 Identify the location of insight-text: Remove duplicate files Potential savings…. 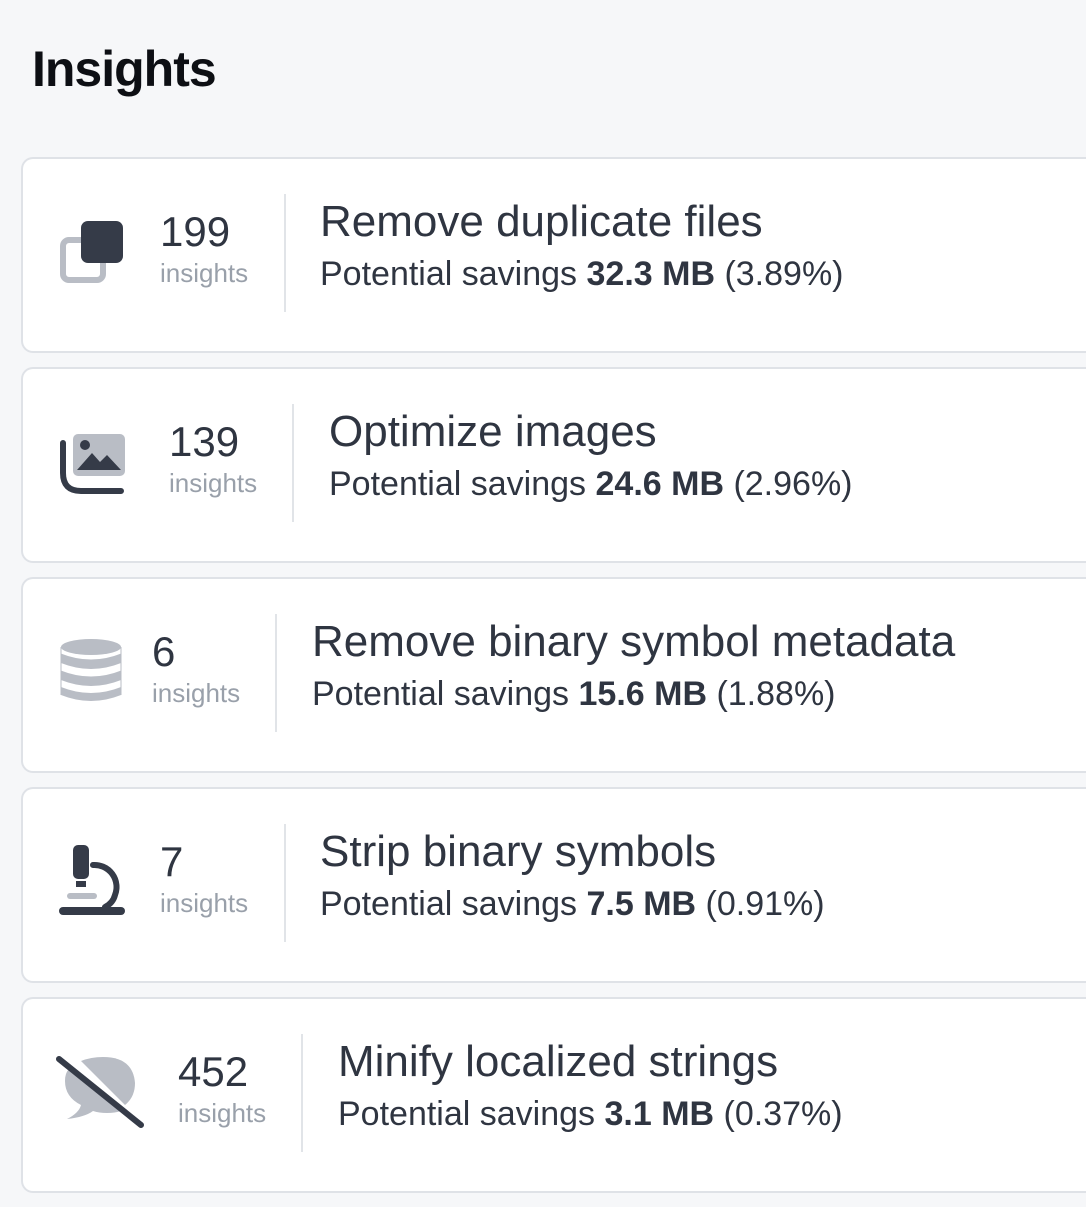
(582, 243).